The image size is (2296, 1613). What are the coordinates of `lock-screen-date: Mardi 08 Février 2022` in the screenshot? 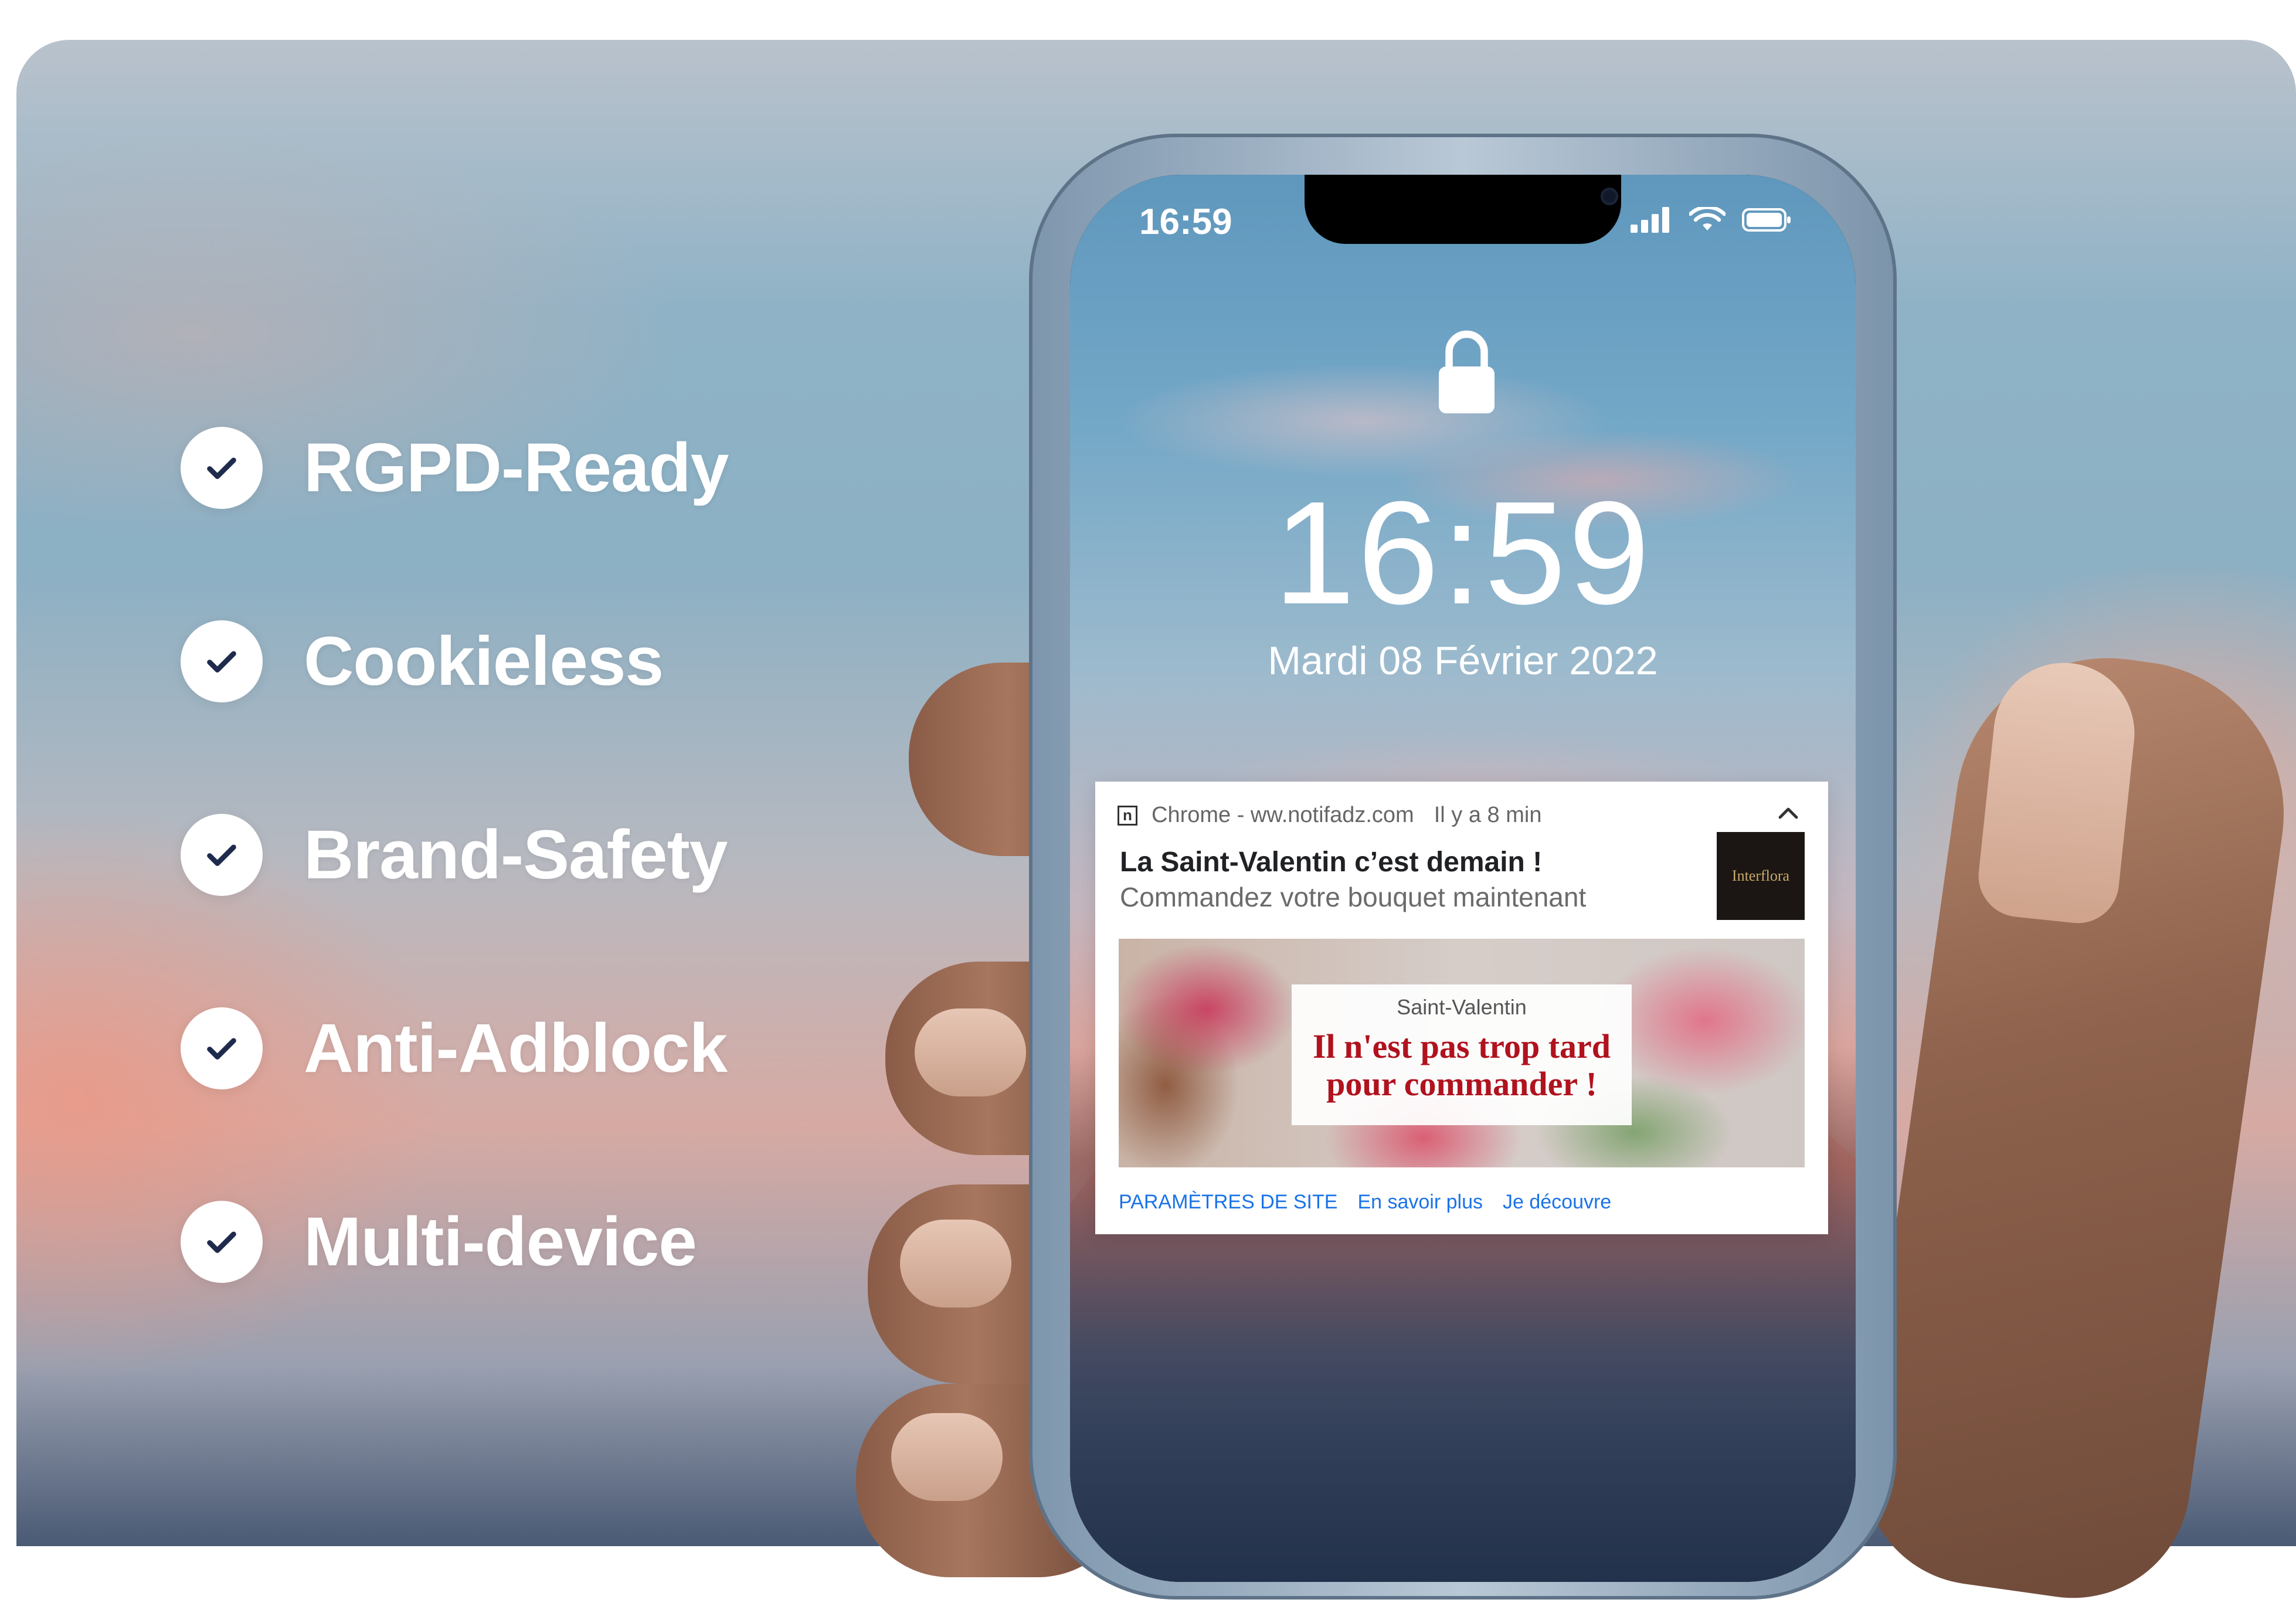 It's located at (1463, 661).